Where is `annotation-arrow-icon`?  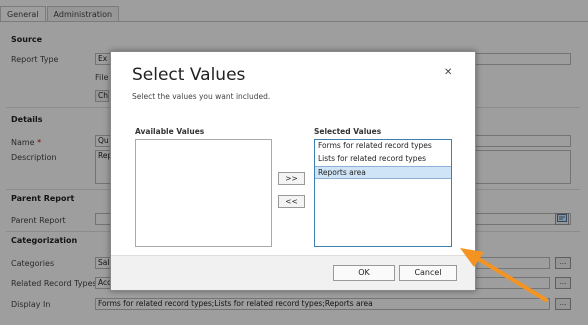
annotation-arrow-icon is located at coordinates (504, 275).